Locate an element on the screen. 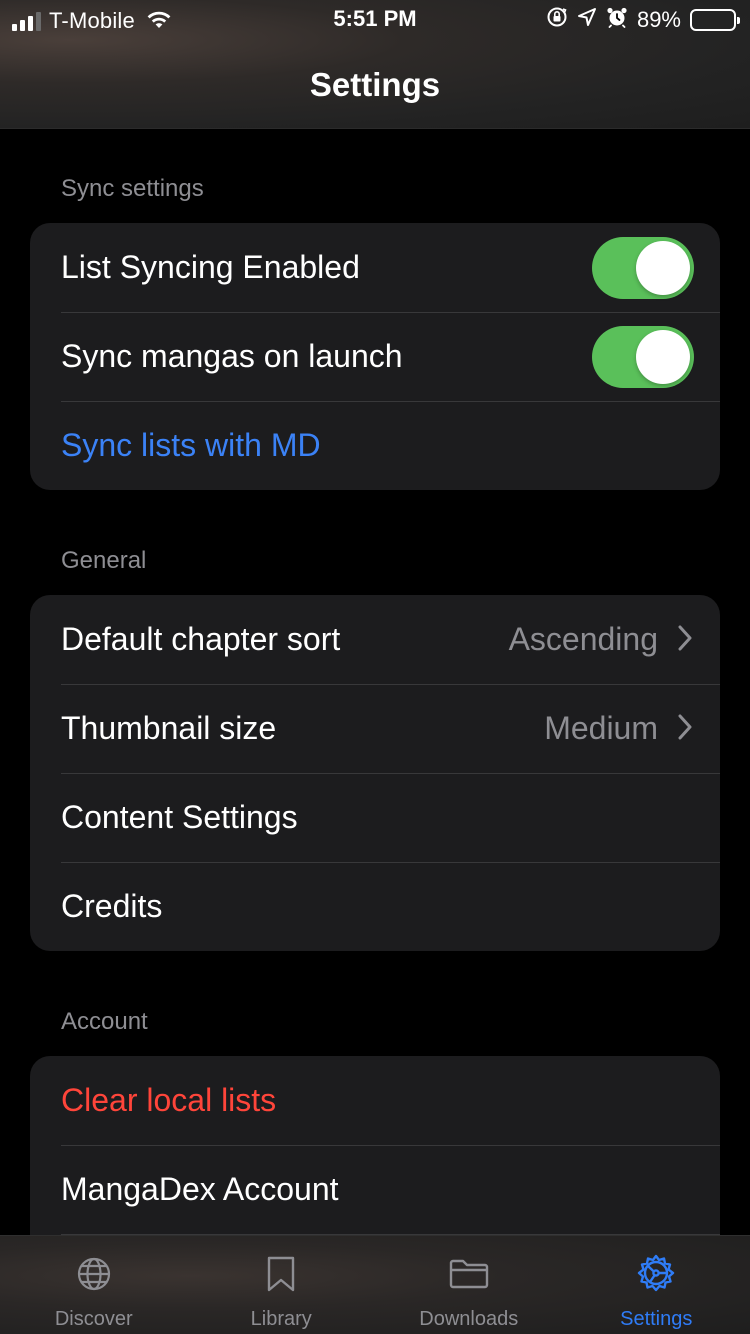 This screenshot has width=750, height=1334. account-settings-group: Clear local lists MangaDex Account is located at coordinates (375, 1145).